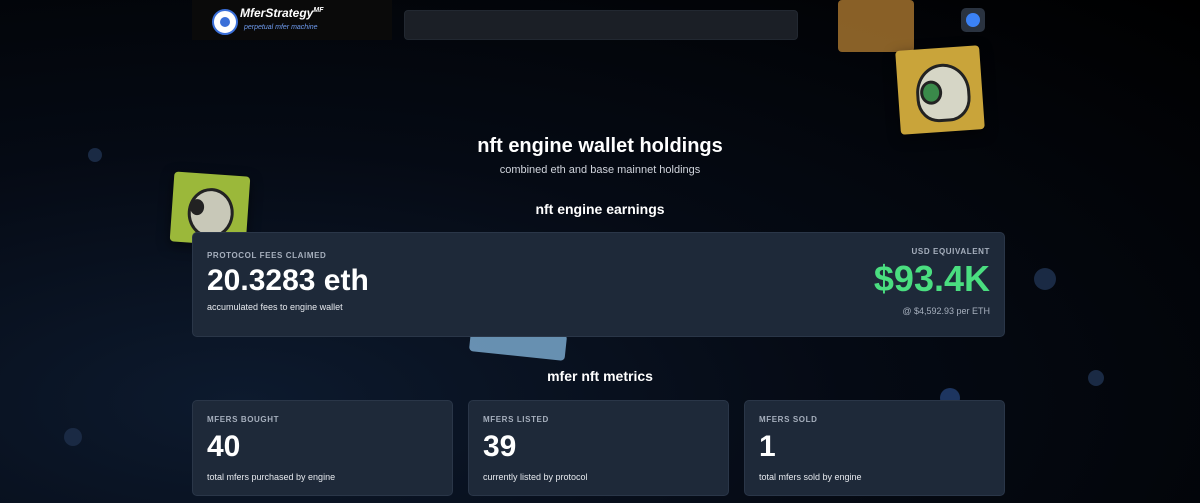  What do you see at coordinates (318, 10) in the screenshot?
I see `brand-superscript: MF` at bounding box center [318, 10].